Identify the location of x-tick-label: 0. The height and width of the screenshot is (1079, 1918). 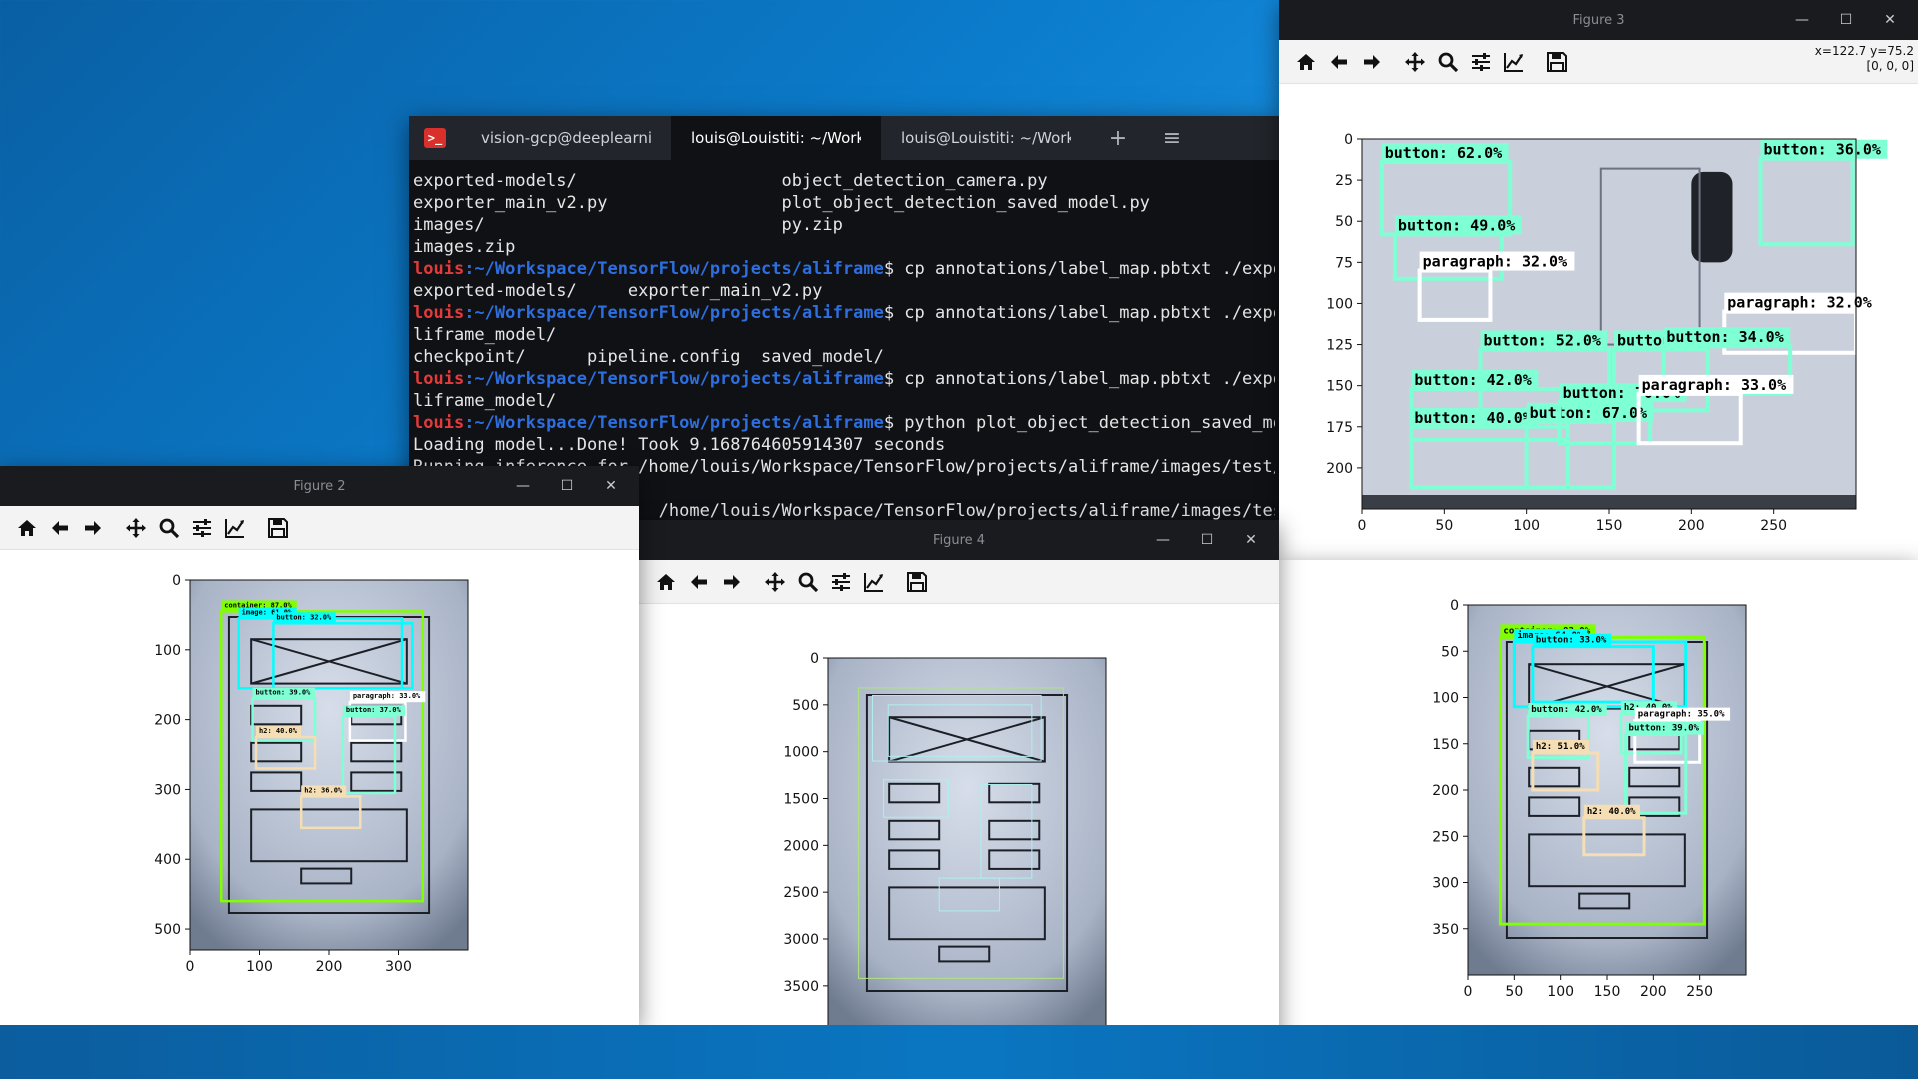
(1362, 526).